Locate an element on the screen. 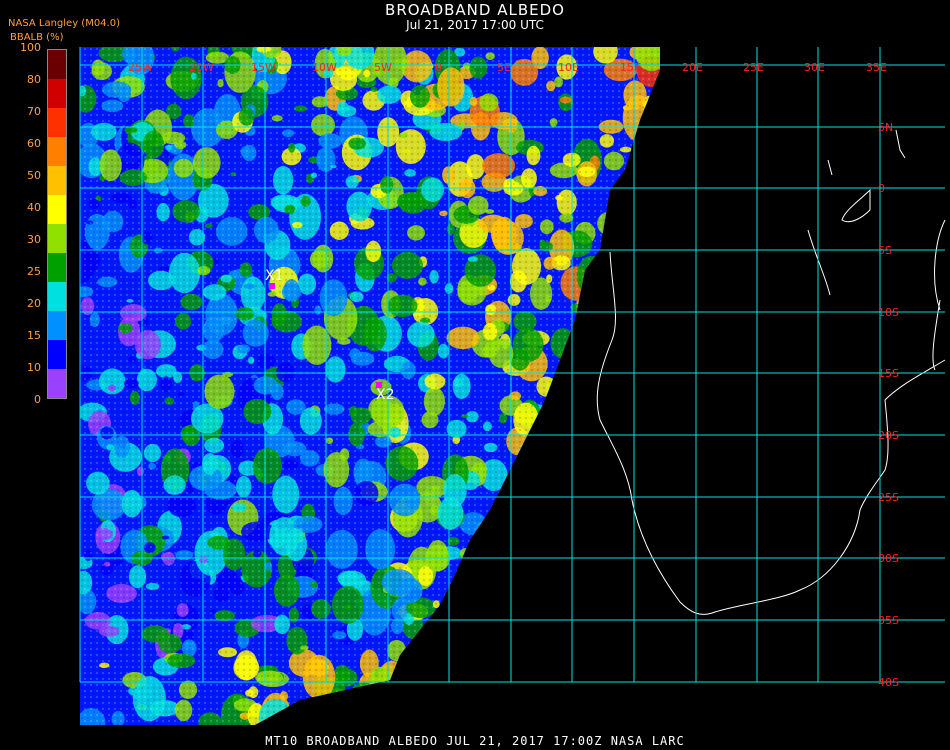 This screenshot has height=750, width=950. longitude-label: 5W is located at coordinates (383, 67).